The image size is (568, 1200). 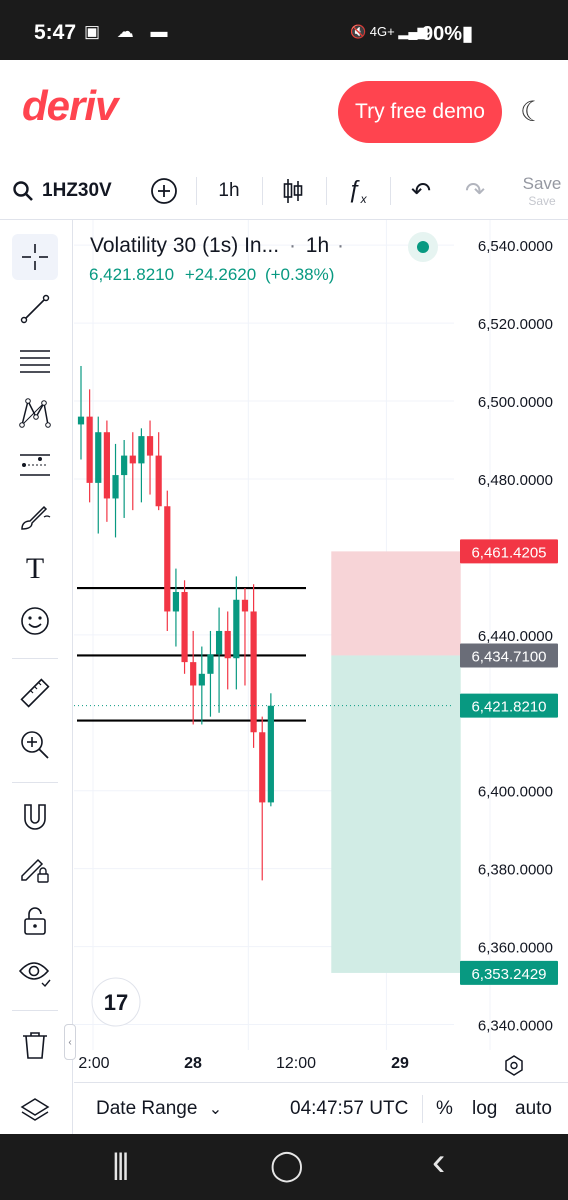 What do you see at coordinates (191, 654) in the screenshot?
I see `horizontal-lines` at bounding box center [191, 654].